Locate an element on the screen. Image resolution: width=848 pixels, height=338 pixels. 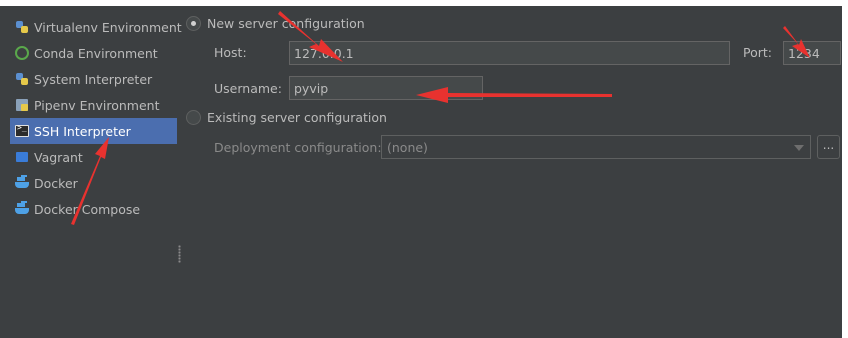
annotation-arrow-username is located at coordinates (514, 95).